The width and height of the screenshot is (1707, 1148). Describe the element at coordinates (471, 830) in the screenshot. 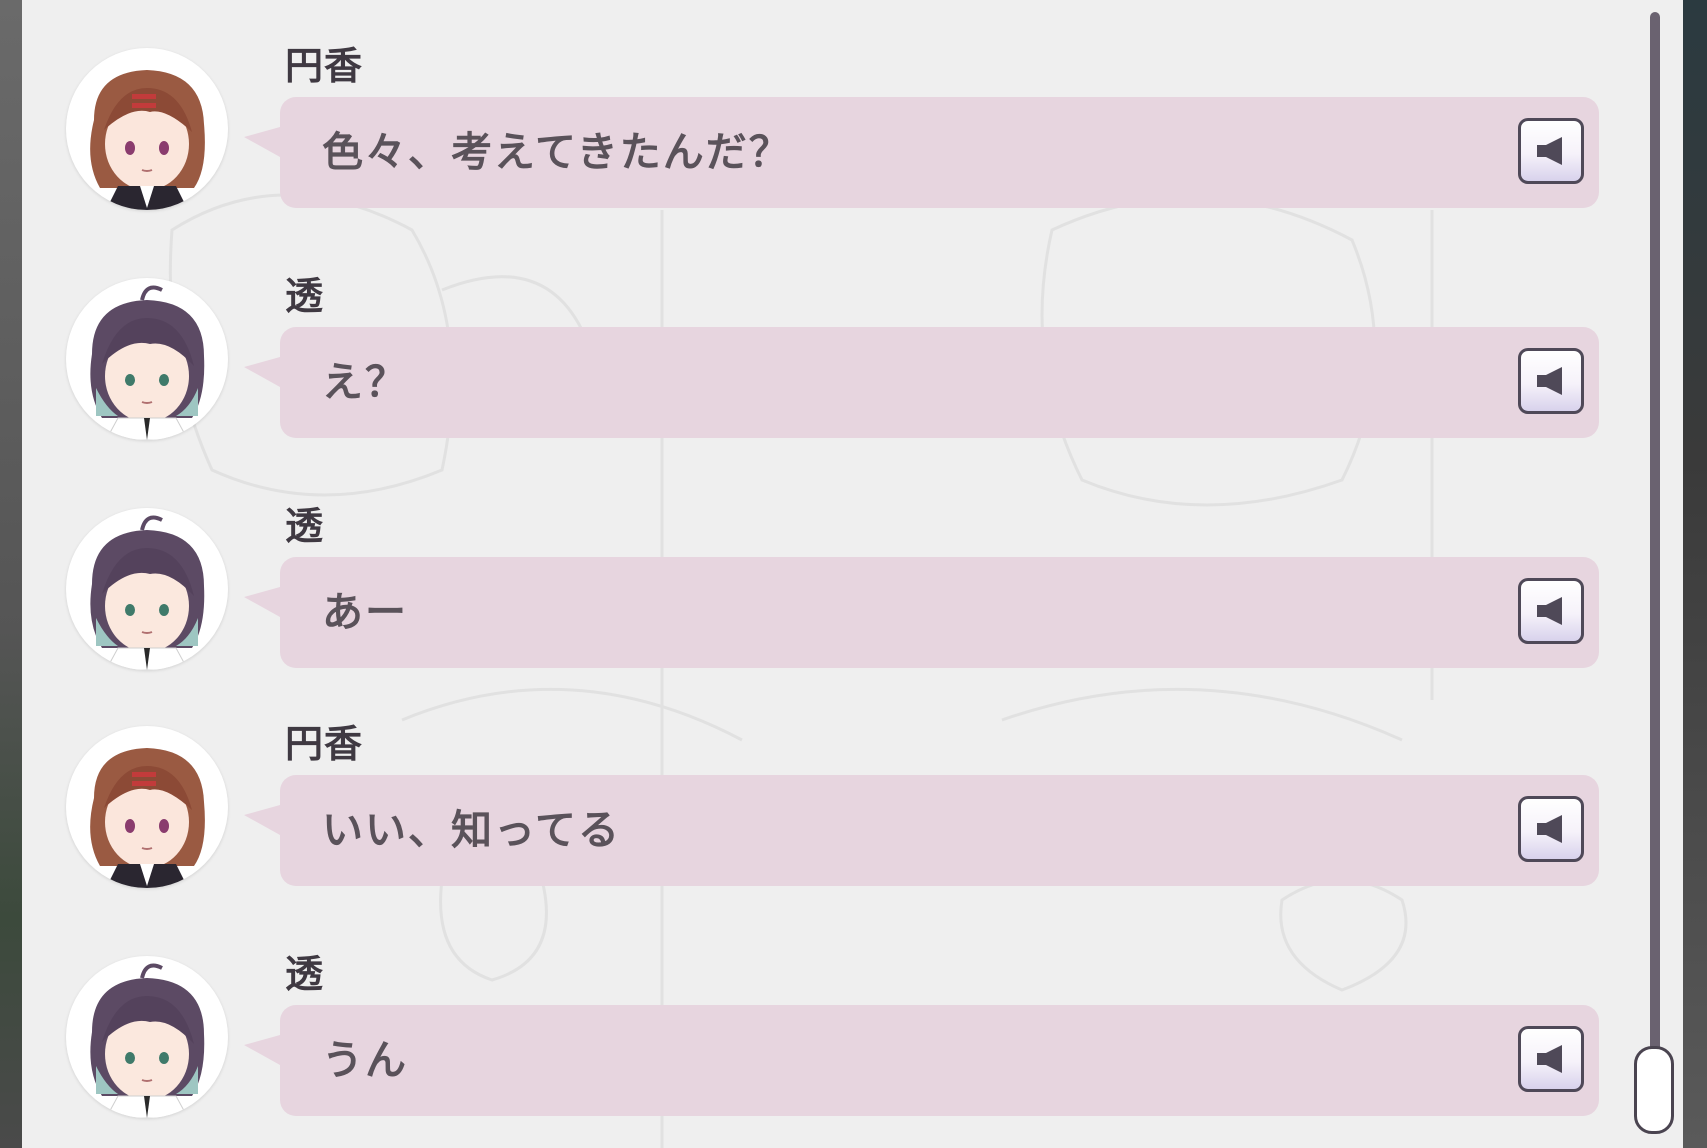

I see `dialogue-text: いい、知ってる` at that location.